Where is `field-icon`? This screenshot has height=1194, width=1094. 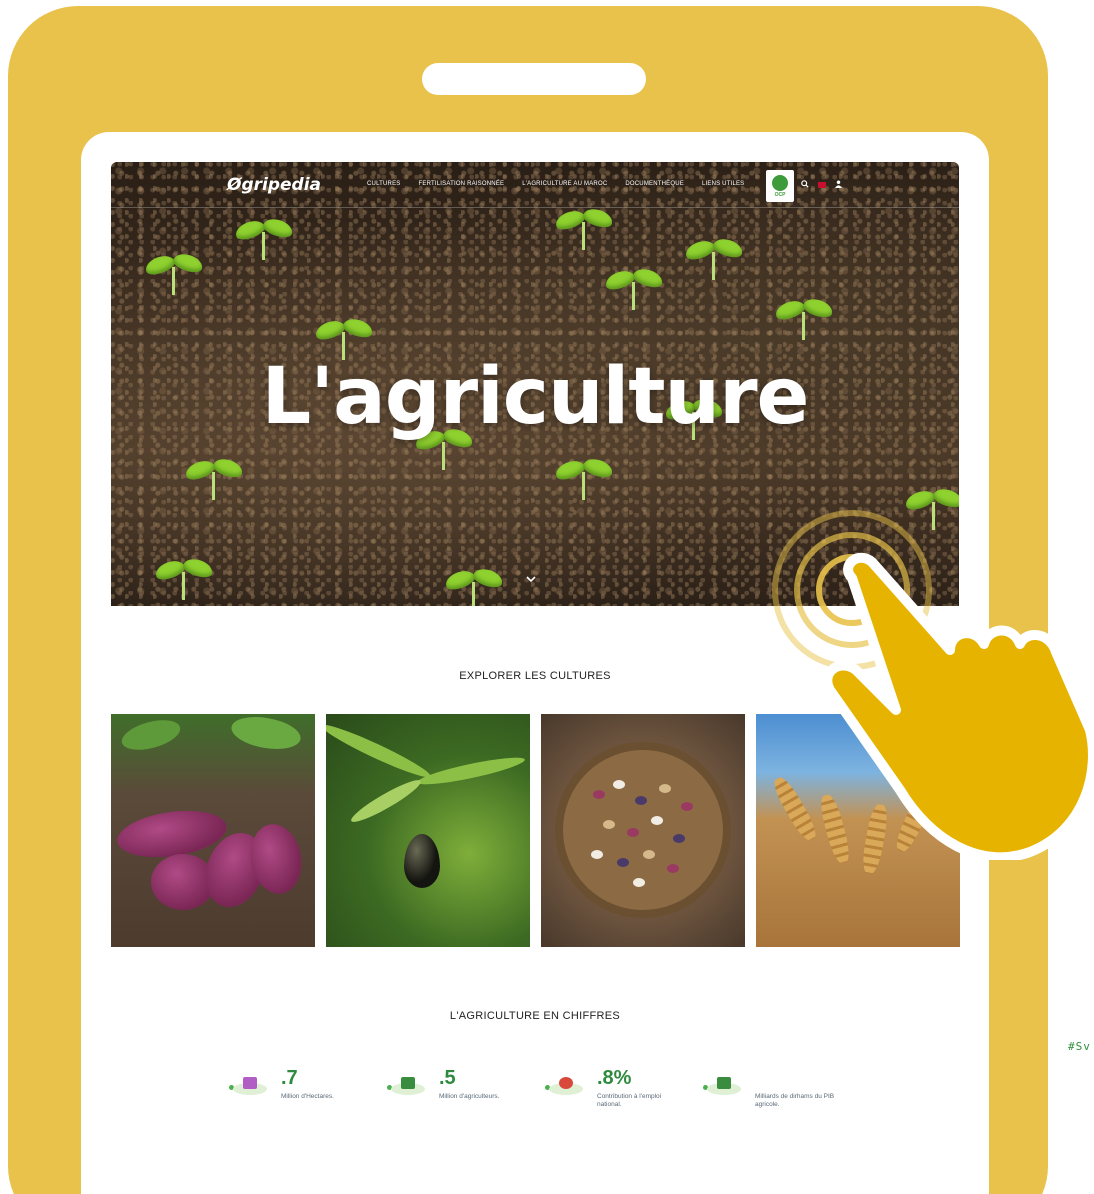
field-icon is located at coordinates (249, 1085).